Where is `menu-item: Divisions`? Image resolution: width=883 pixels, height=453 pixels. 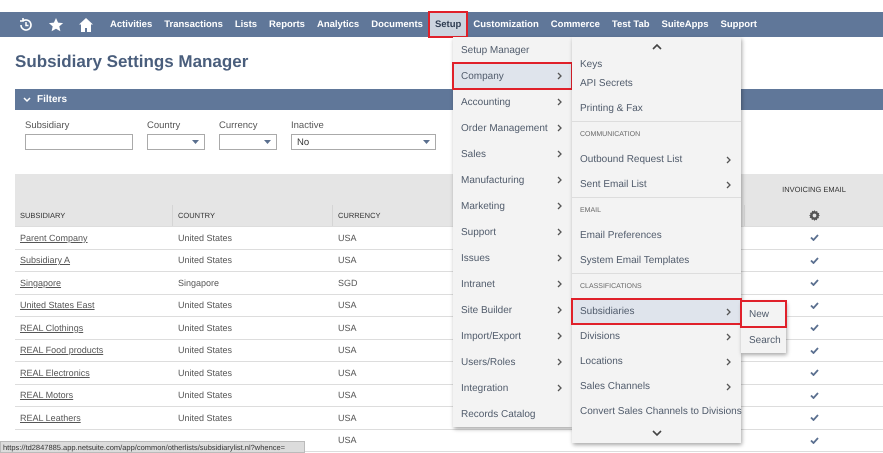 menu-item: Divisions is located at coordinates (656, 336).